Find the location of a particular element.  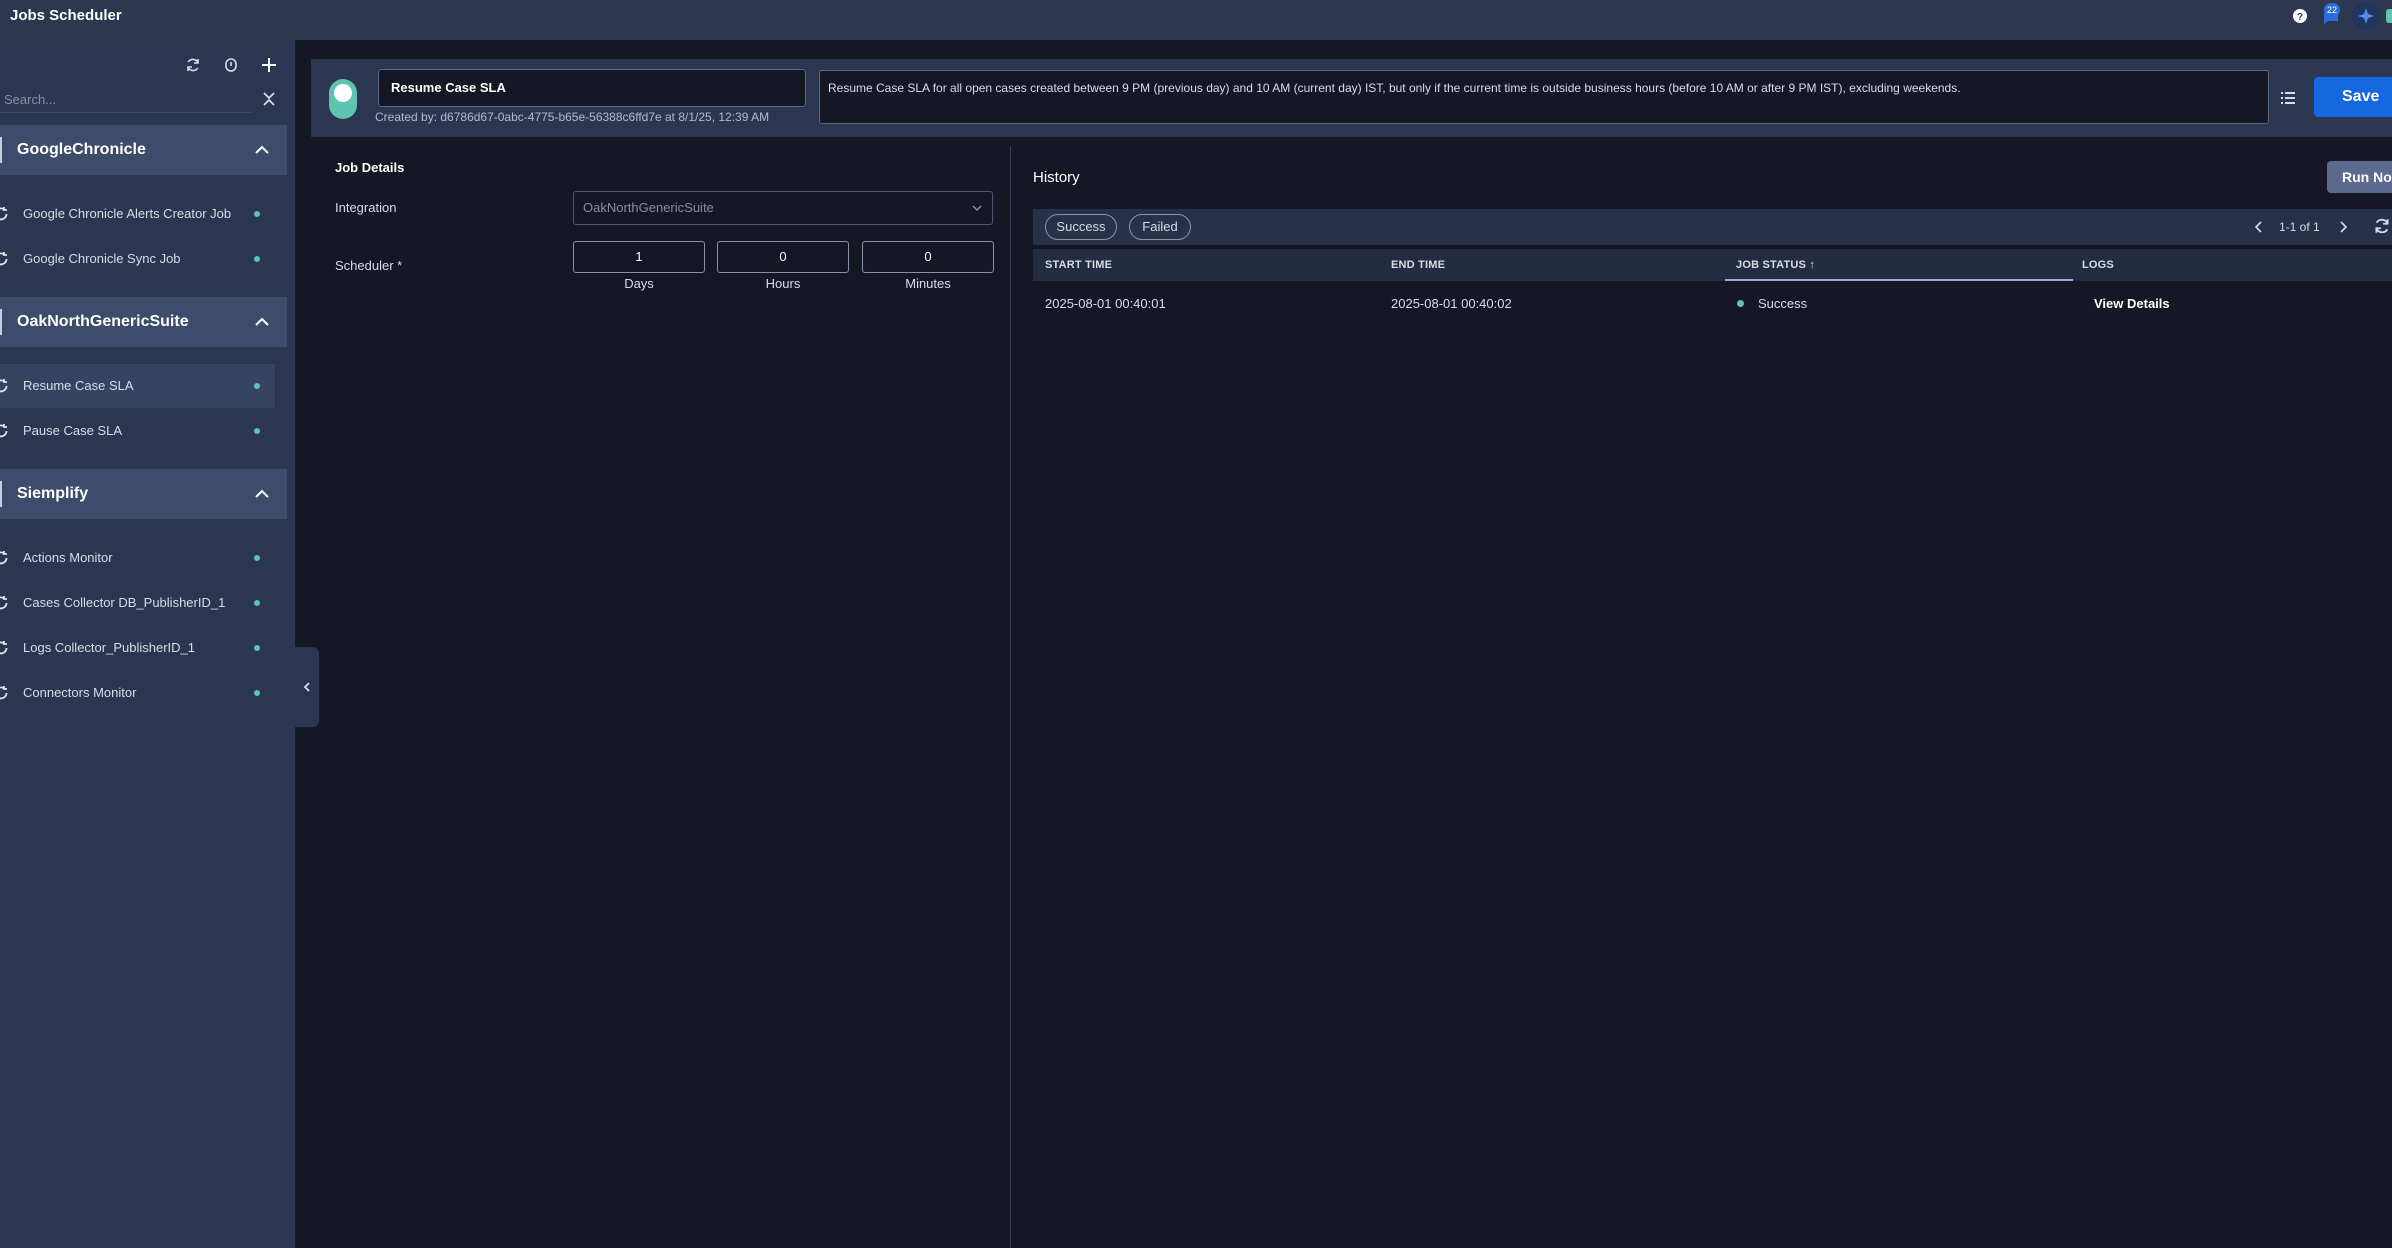

job-label: Cases Collector DB_PublisherID_1 is located at coordinates (124, 602).